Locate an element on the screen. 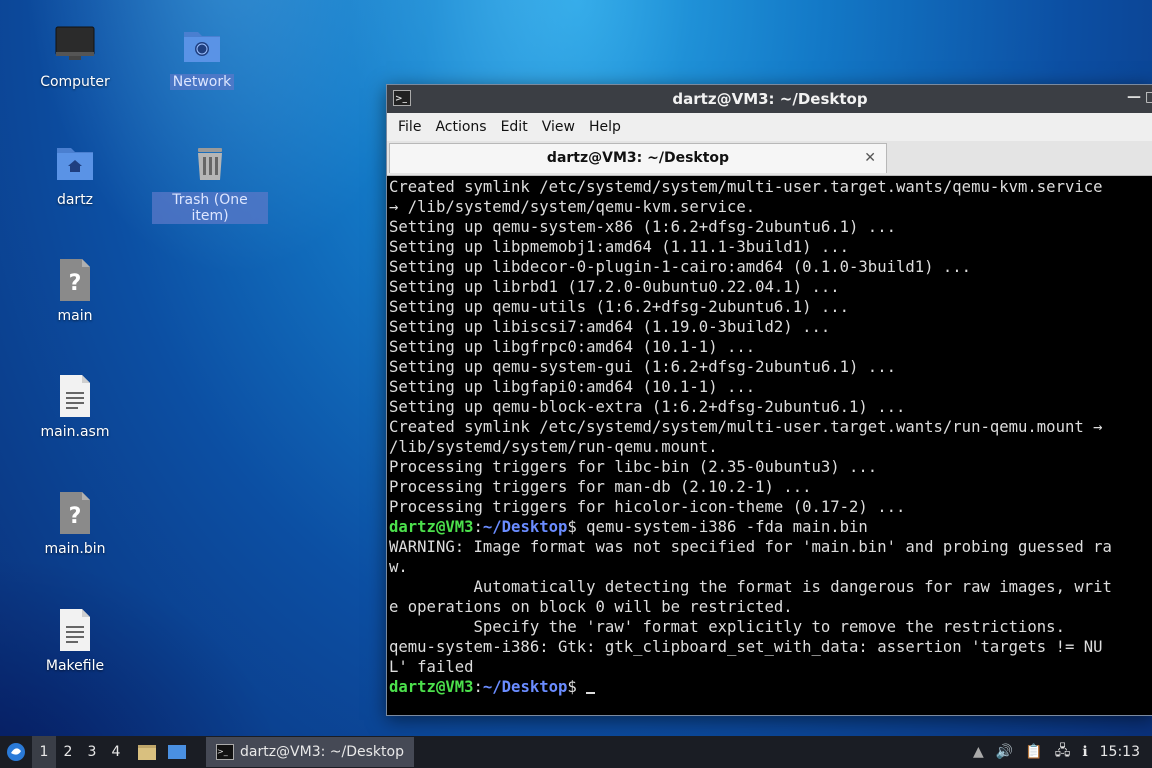 Image resolution: width=1152 pixels, height=768 pixels. terminal-prompt-line: dartz@VM3:~/Desktop$ is located at coordinates (770, 687).